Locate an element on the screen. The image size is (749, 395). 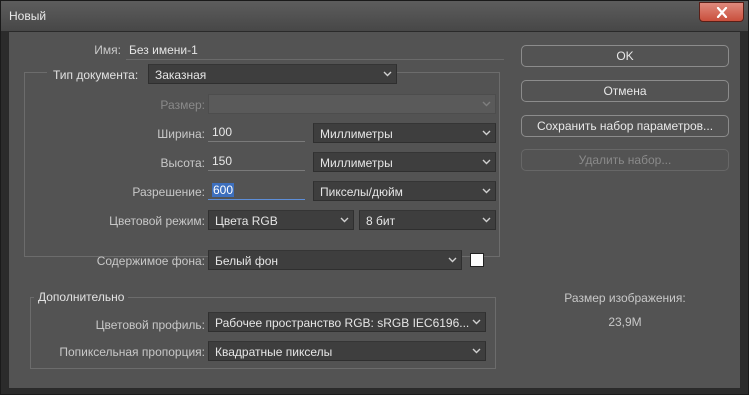
background-value: Белый фон is located at coordinates (246, 261).